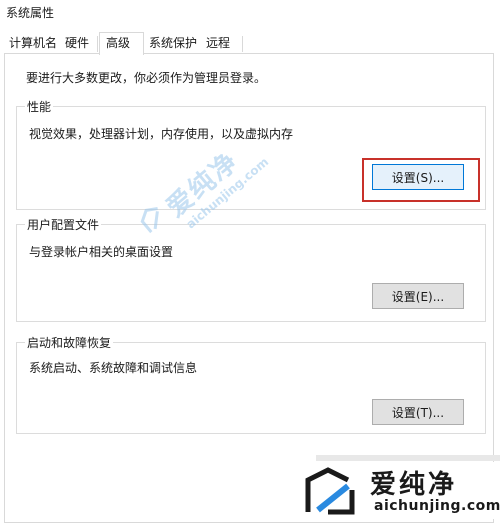 This screenshot has width=500, height=523. Describe the element at coordinates (250, 43) in the screenshot. I see `tab-strip: 计算机名 硬件 高级 系统保护 远程` at that location.